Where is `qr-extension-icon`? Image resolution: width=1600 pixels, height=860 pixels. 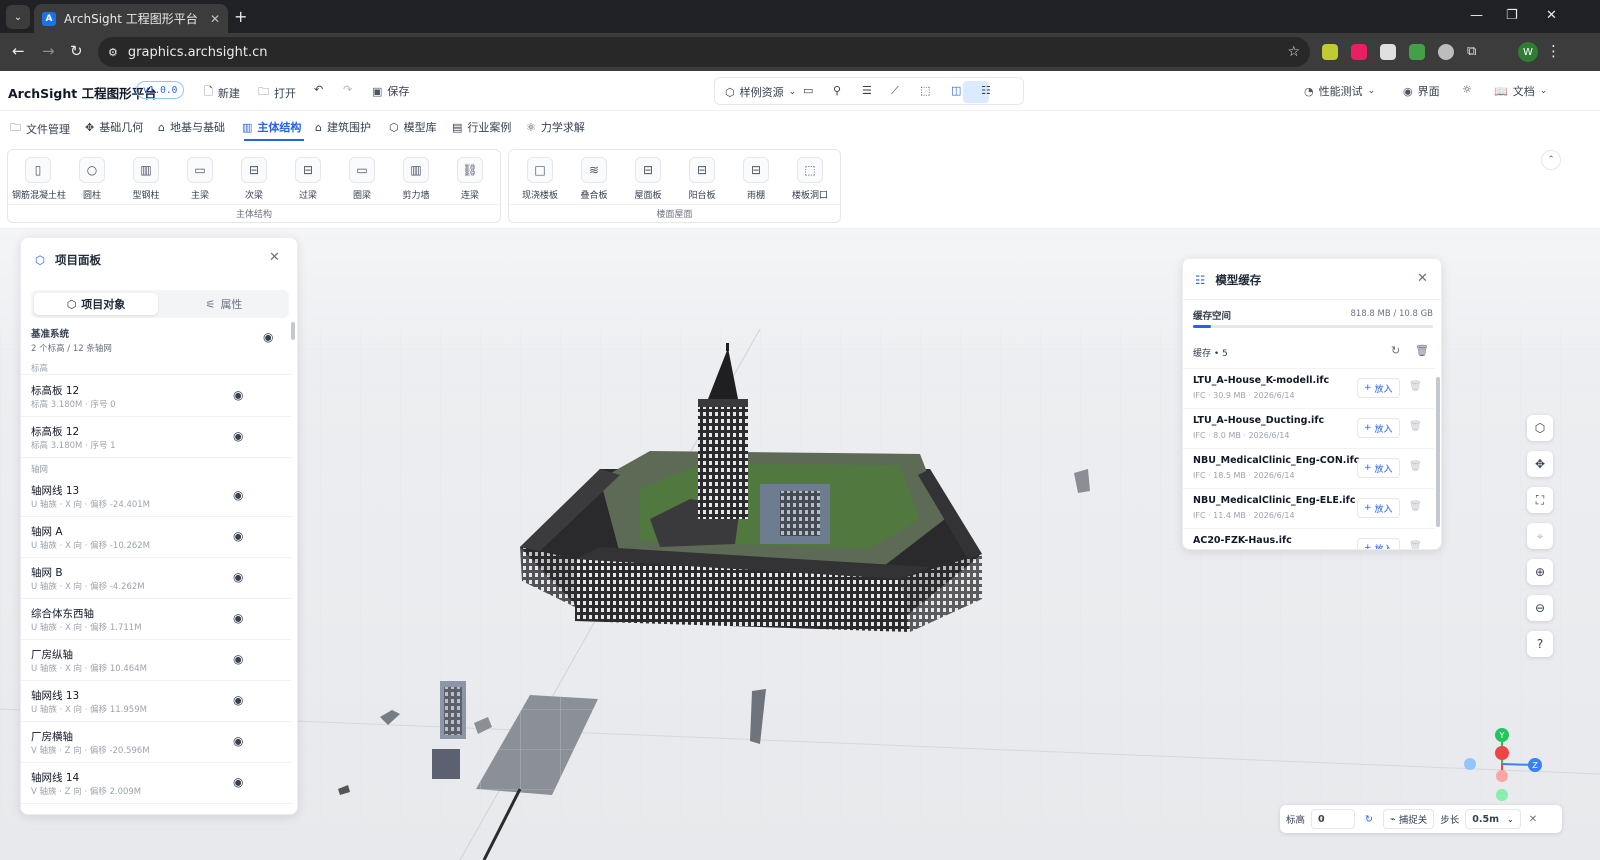
qr-extension-icon is located at coordinates (1388, 52).